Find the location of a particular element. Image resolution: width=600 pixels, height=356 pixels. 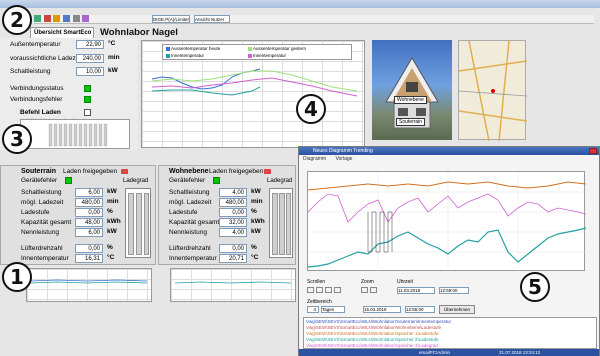

connection-error-led is located at coordinates (87, 99).